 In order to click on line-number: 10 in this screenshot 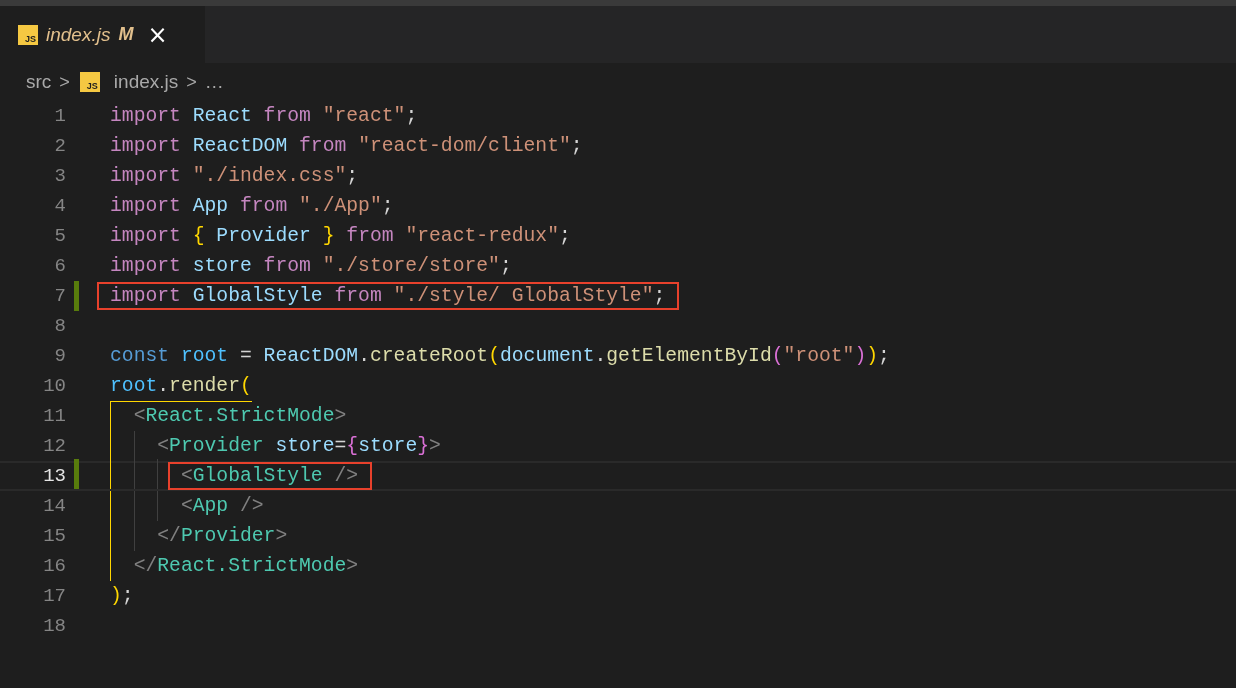, I will do `click(54, 386)`.